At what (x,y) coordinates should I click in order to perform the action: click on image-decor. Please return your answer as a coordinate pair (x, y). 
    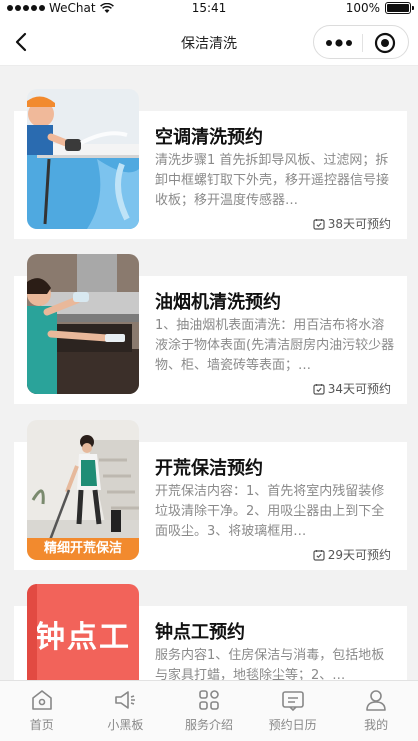
    Looking at the image, I should click on (32, 632).